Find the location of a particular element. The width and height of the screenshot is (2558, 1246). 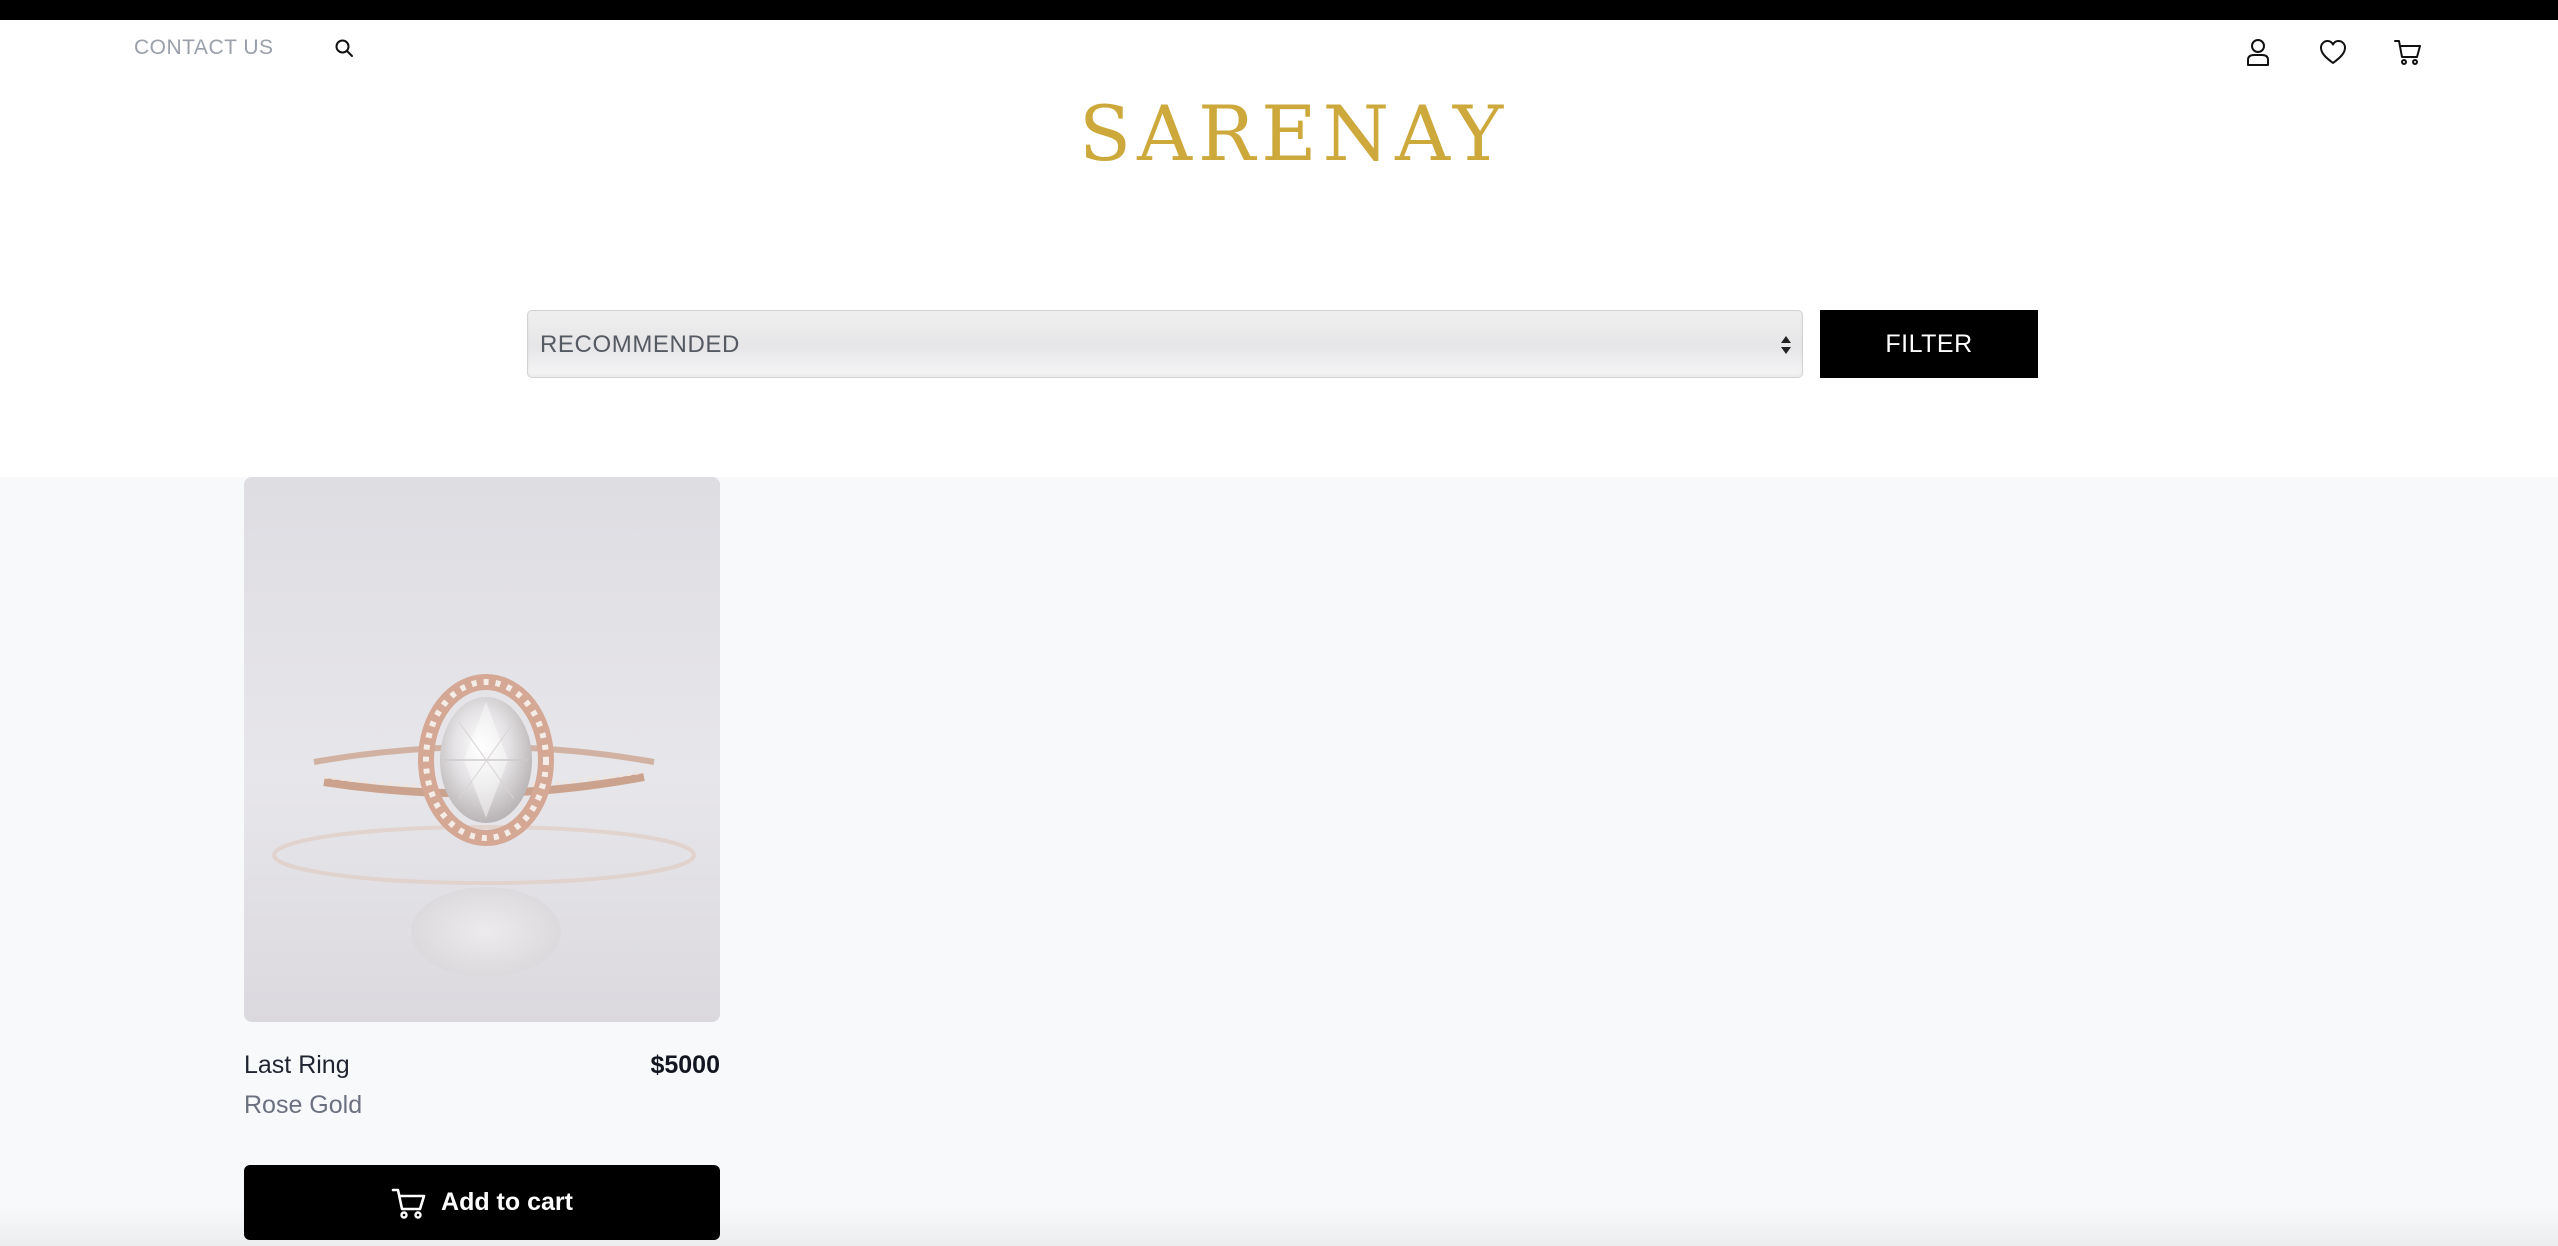

search-button is located at coordinates (344, 48).